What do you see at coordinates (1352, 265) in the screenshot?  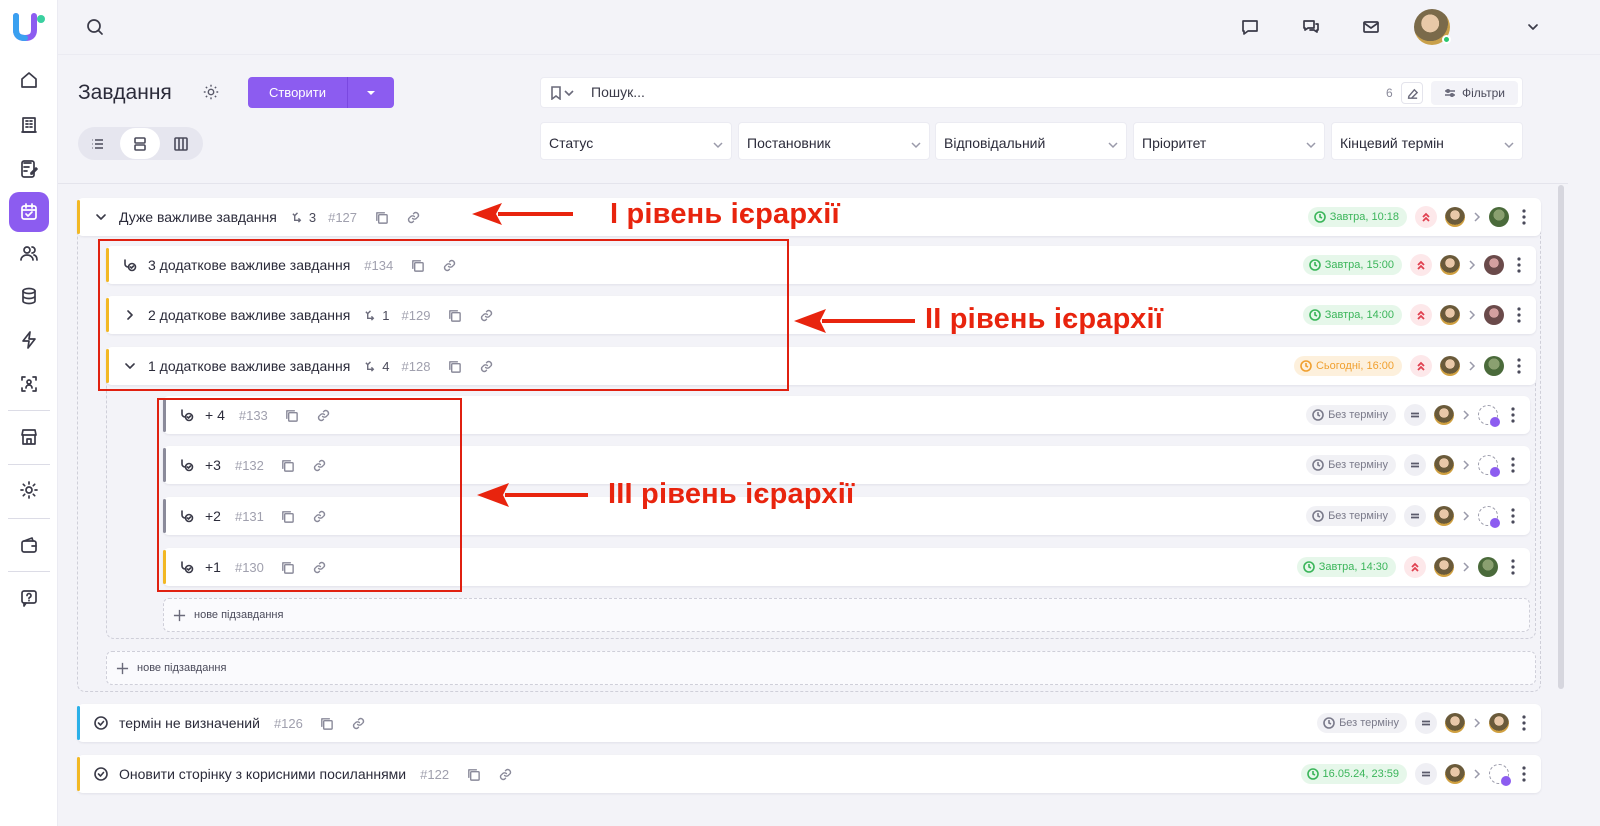 I see `deadline-badge: Завтра, 15:00` at bounding box center [1352, 265].